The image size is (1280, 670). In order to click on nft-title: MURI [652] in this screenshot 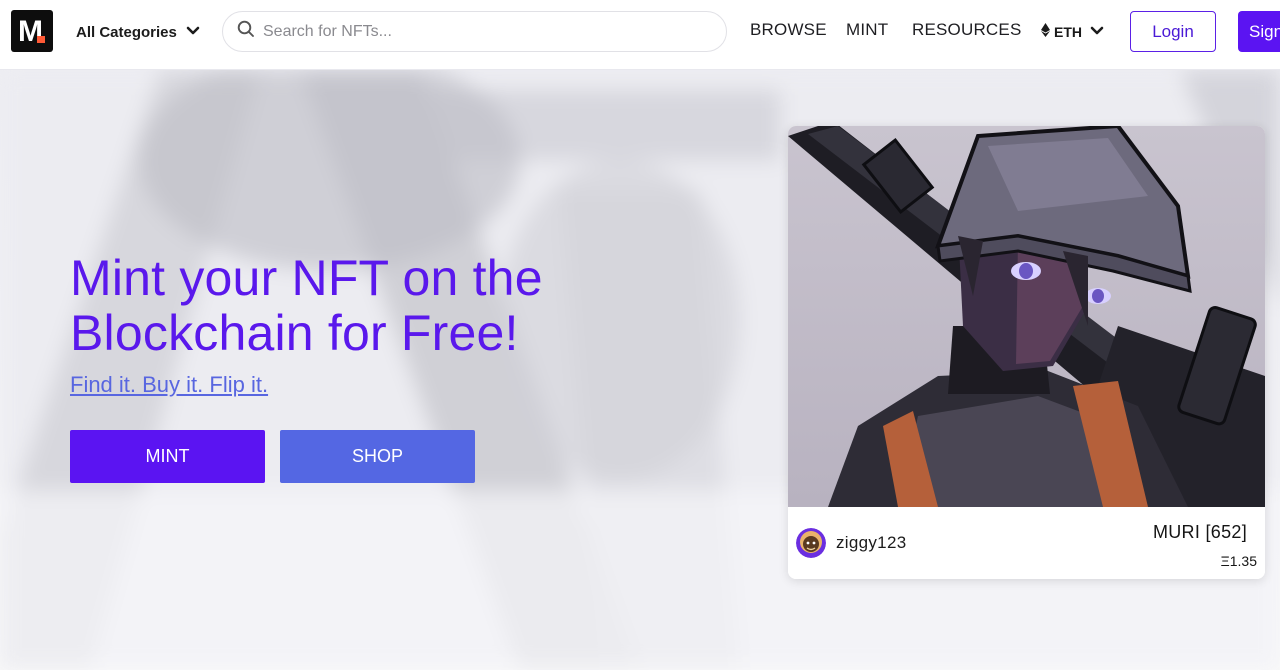, I will do `click(1199, 532)`.